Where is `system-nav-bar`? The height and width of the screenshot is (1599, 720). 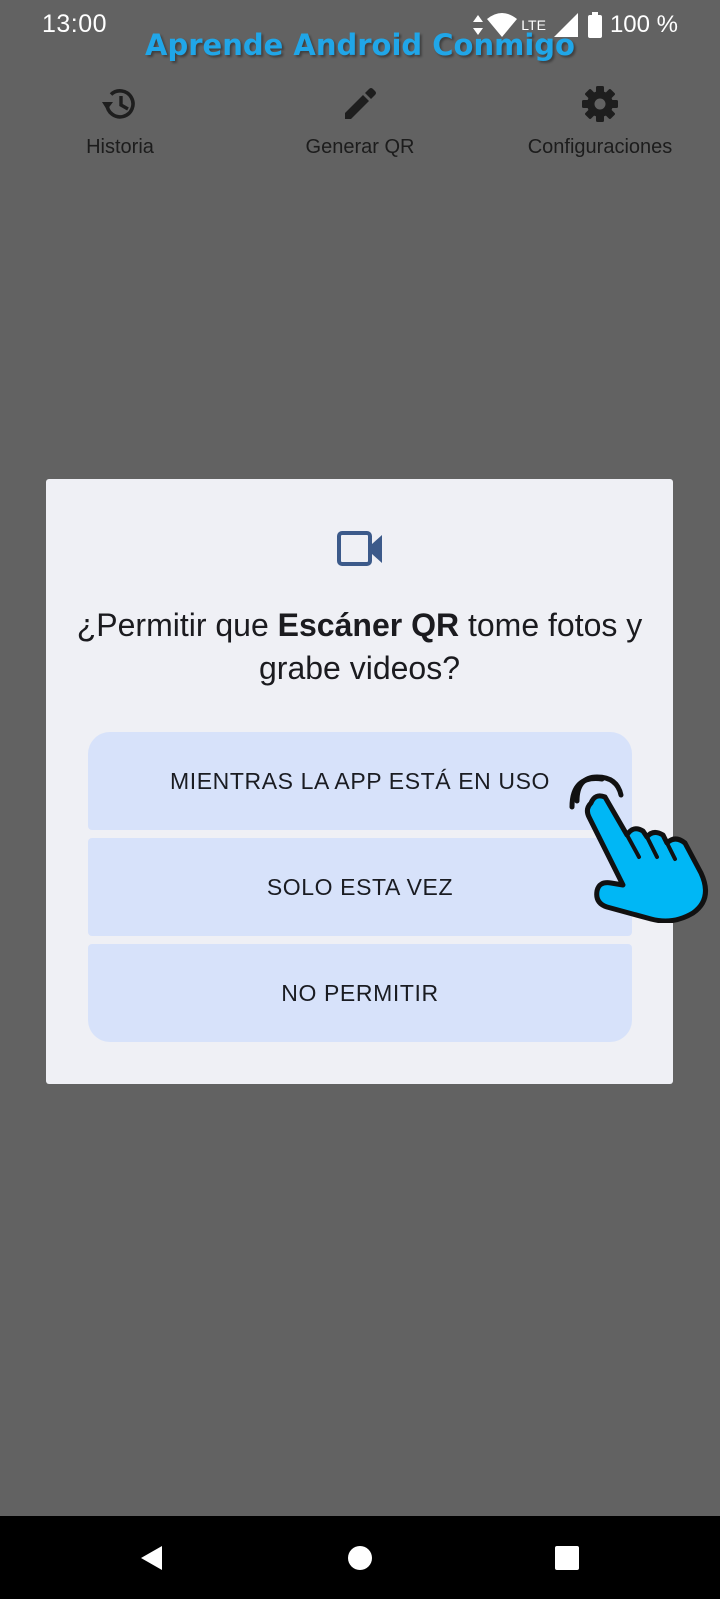 system-nav-bar is located at coordinates (360, 1557).